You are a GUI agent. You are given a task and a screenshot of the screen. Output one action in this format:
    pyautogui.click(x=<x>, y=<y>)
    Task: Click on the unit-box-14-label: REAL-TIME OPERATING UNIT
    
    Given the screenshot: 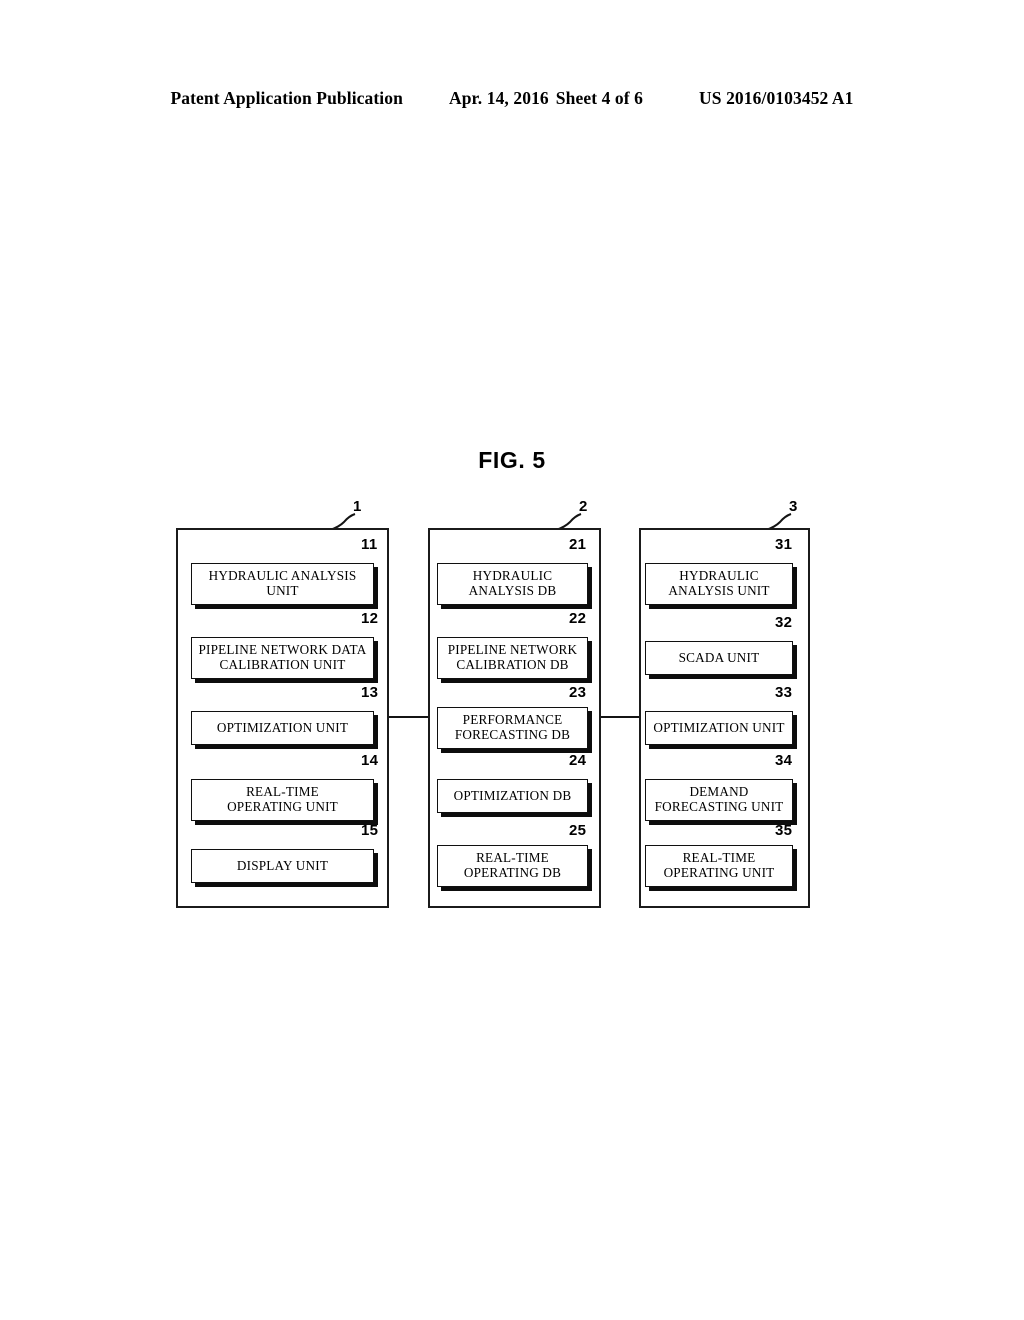 What is the action you would take?
    pyautogui.click(x=282, y=799)
    